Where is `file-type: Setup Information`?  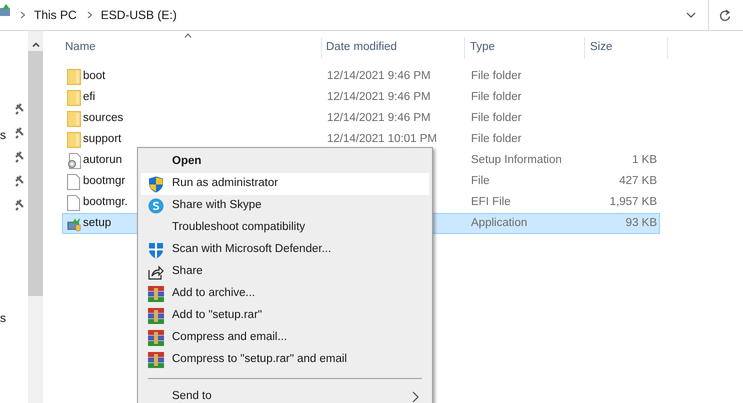 file-type: Setup Information is located at coordinates (517, 160).